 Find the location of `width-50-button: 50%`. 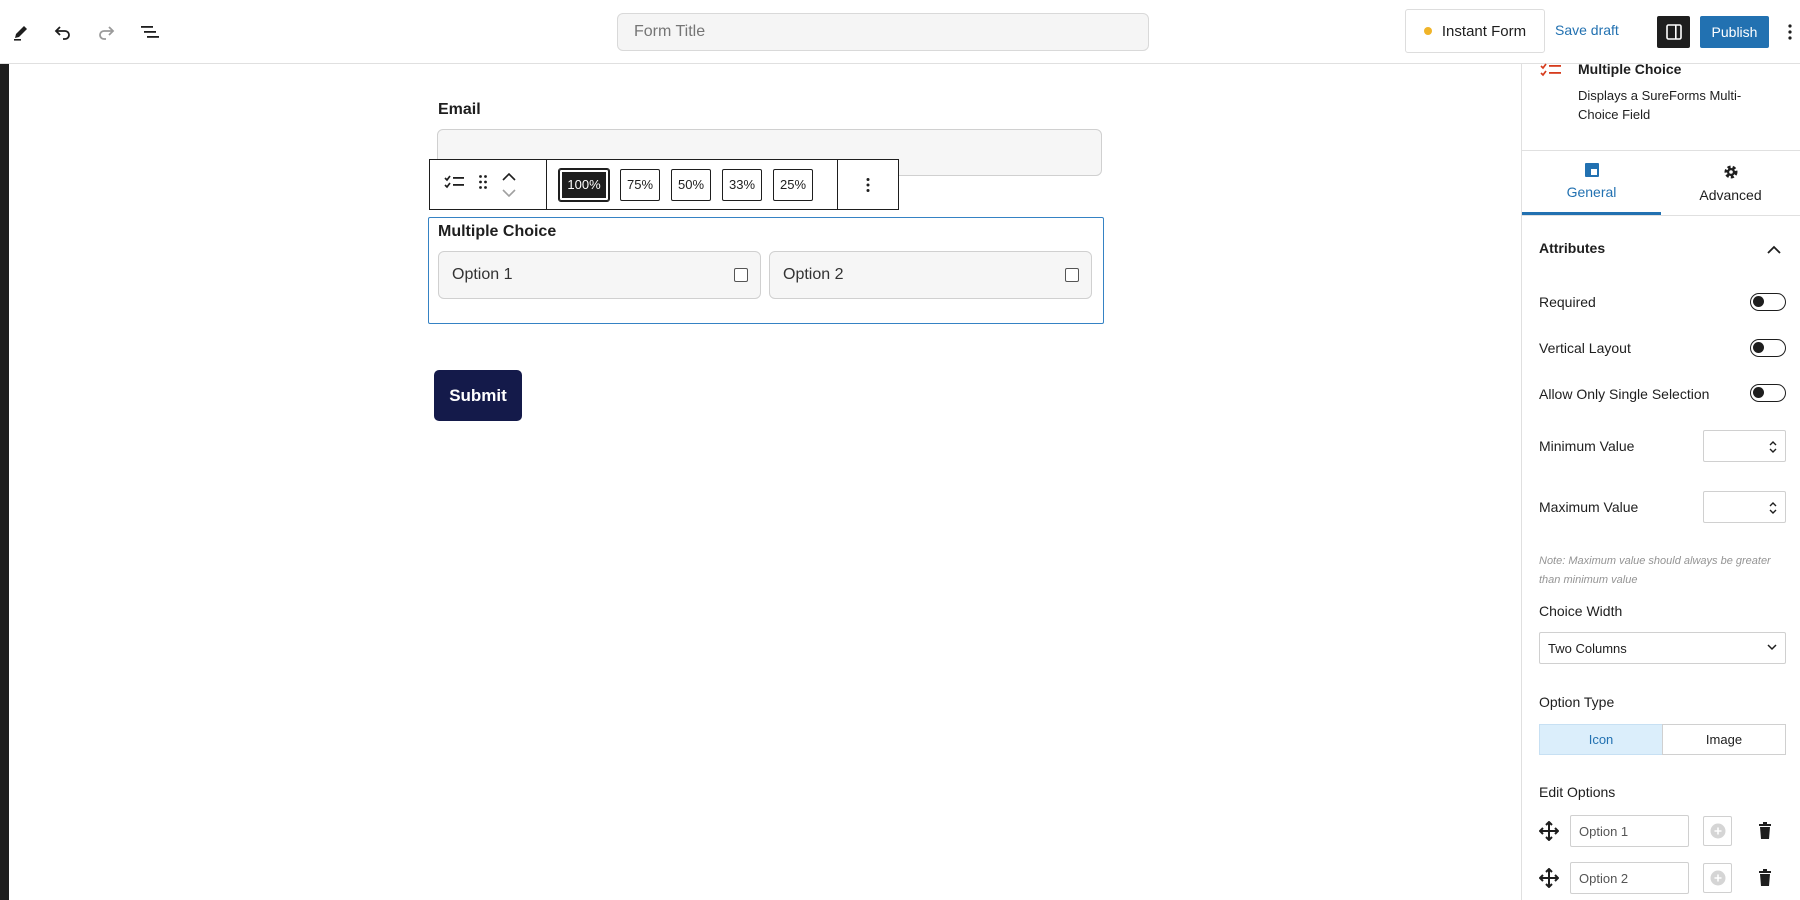

width-50-button: 50% is located at coordinates (691, 185).